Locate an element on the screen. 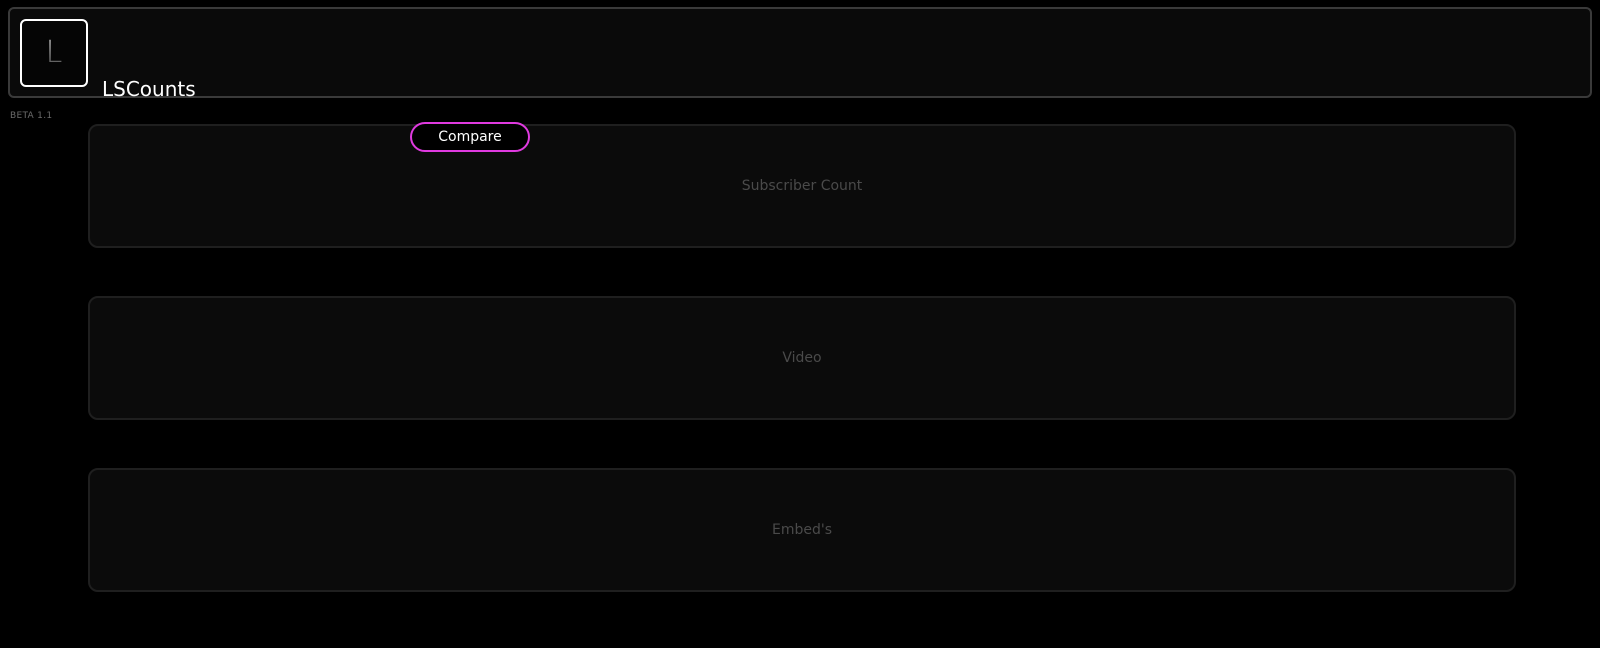  app-header: L LSCounts is located at coordinates (800, 54).